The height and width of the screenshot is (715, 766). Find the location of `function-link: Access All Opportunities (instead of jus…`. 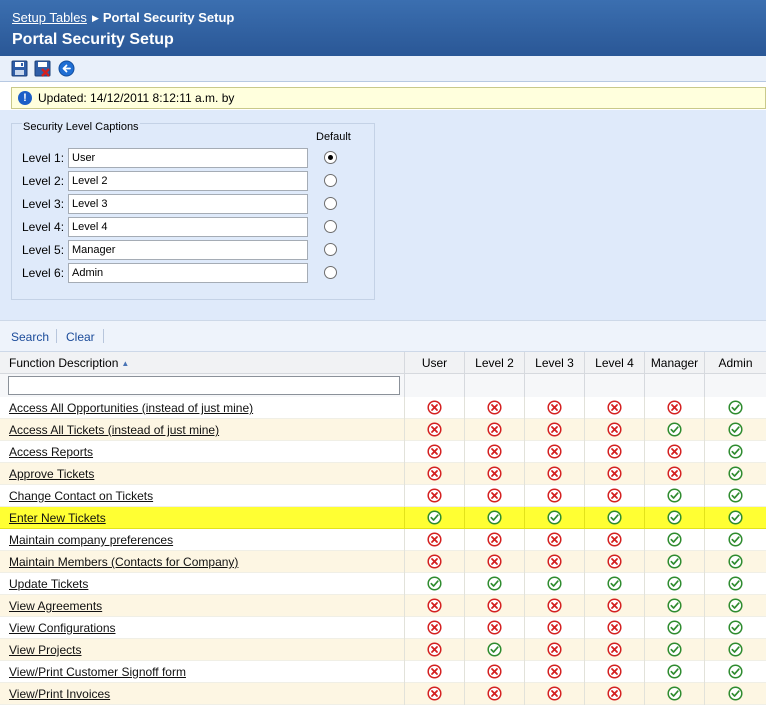

function-link: Access All Opportunities (instead of jus… is located at coordinates (131, 408).